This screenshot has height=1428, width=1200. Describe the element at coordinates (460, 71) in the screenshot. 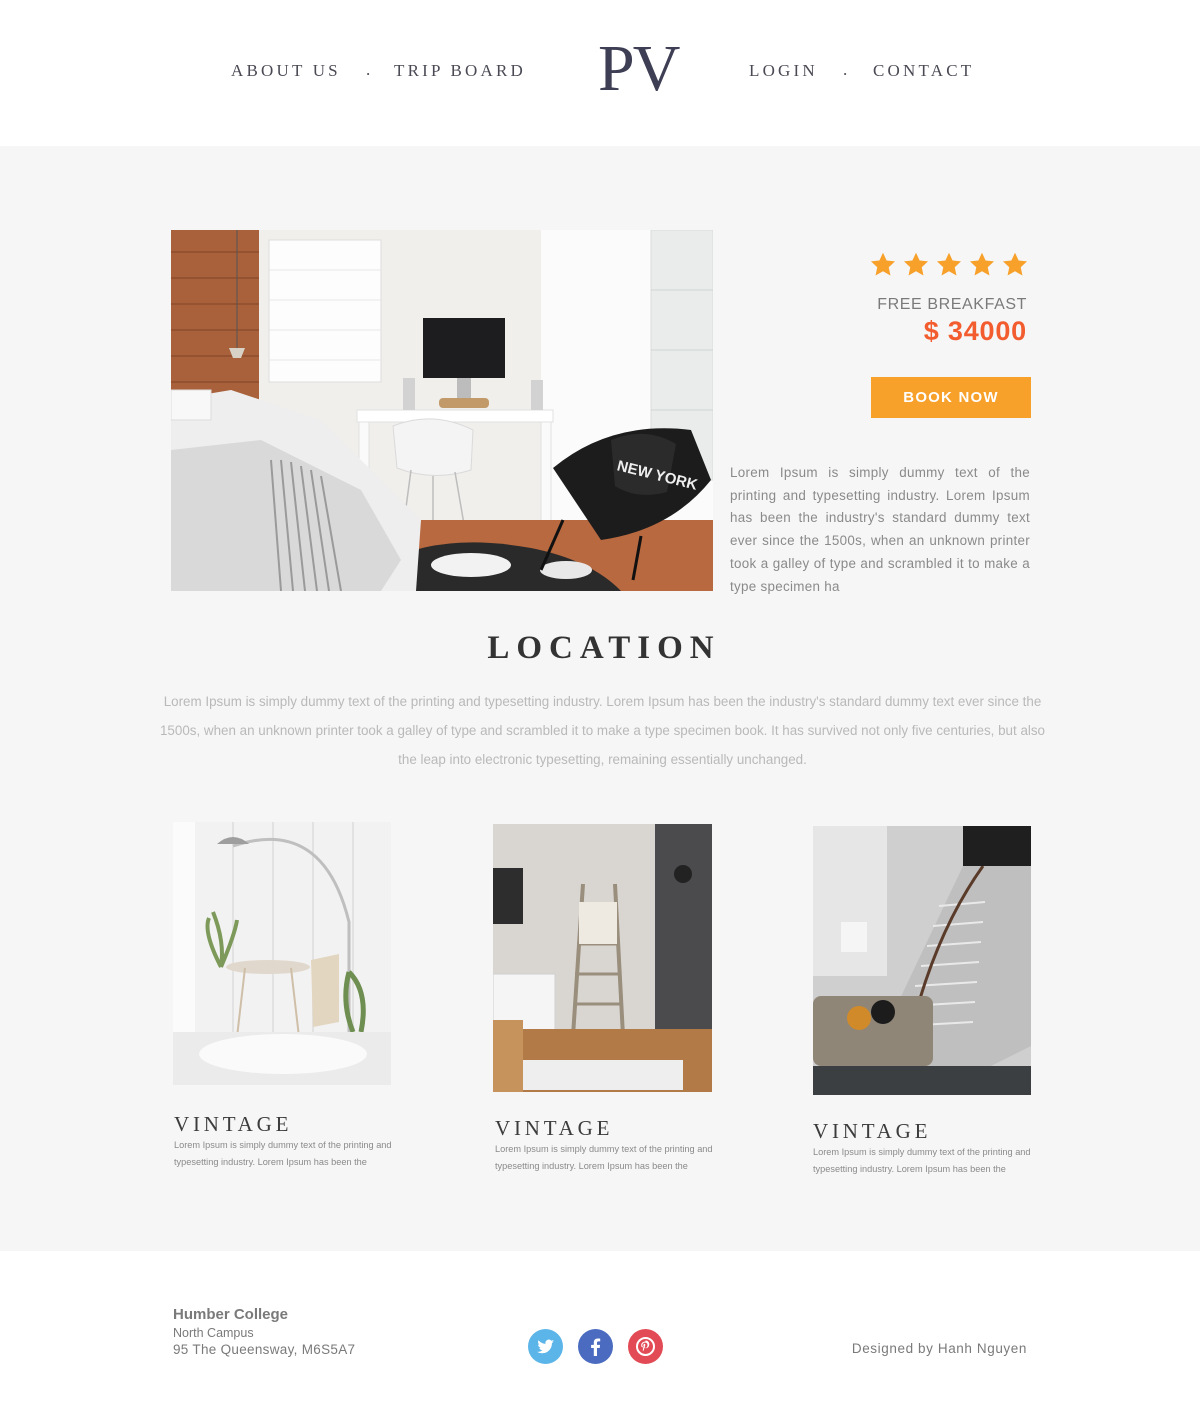

I see `nav-trip-board: TRIP BOARD` at that location.